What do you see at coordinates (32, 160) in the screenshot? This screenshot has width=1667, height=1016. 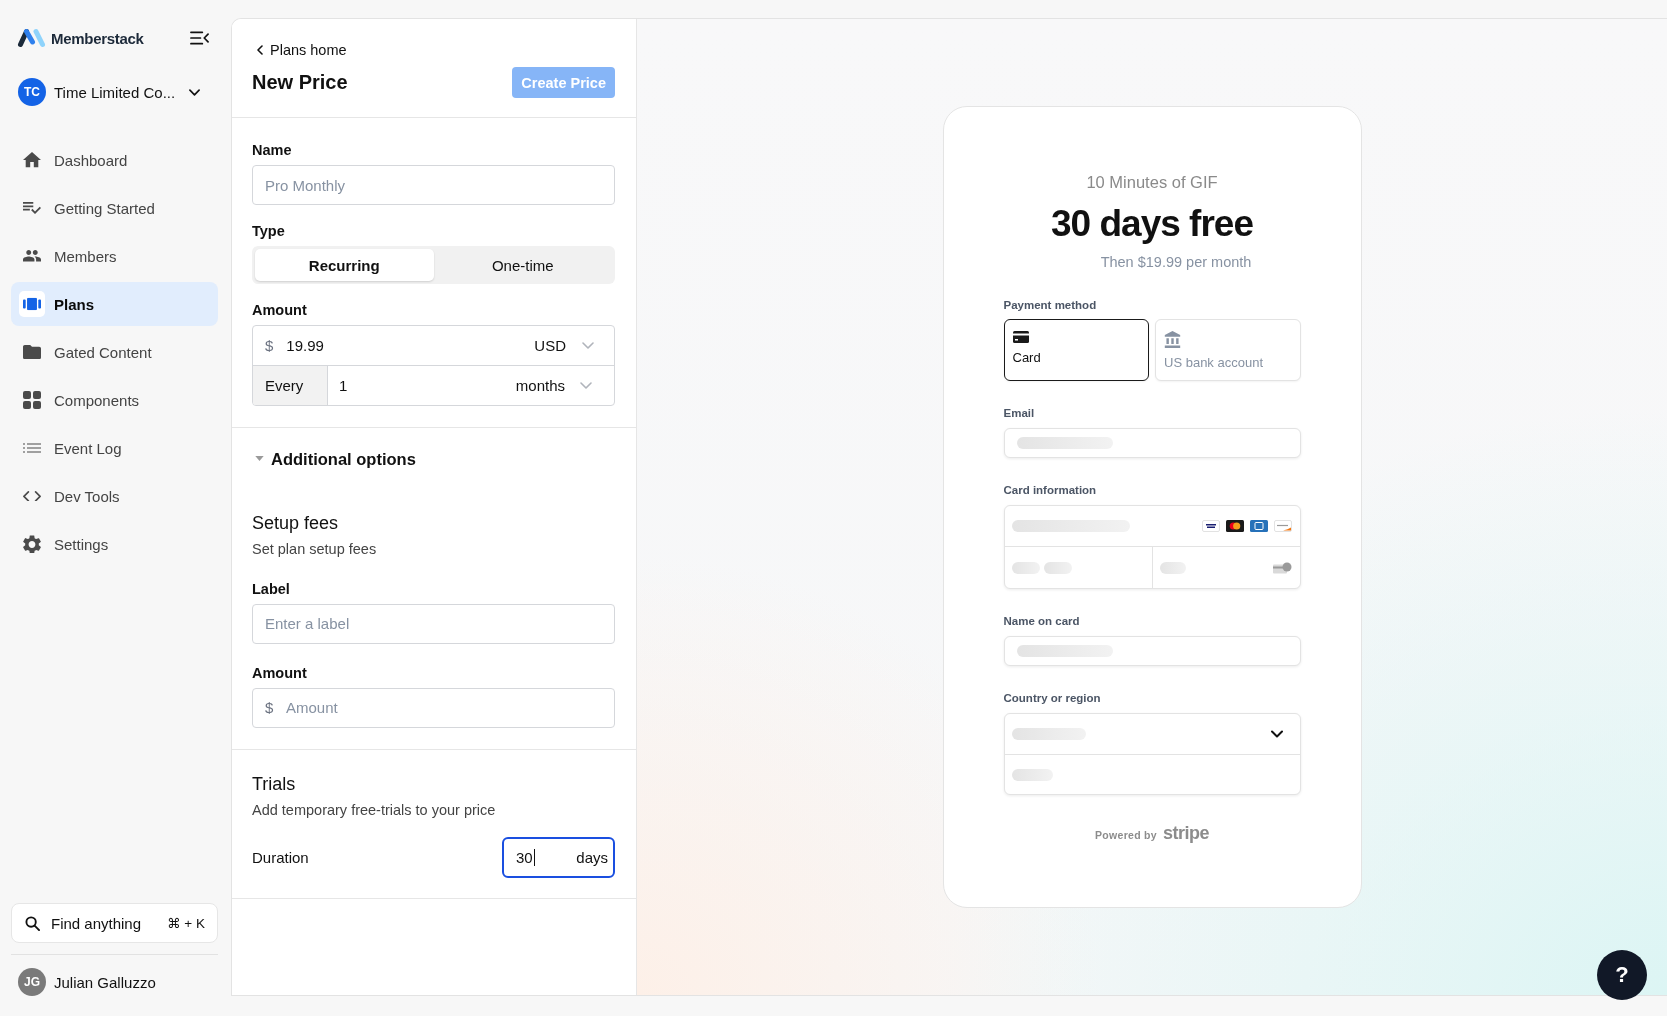 I see `home-icon` at bounding box center [32, 160].